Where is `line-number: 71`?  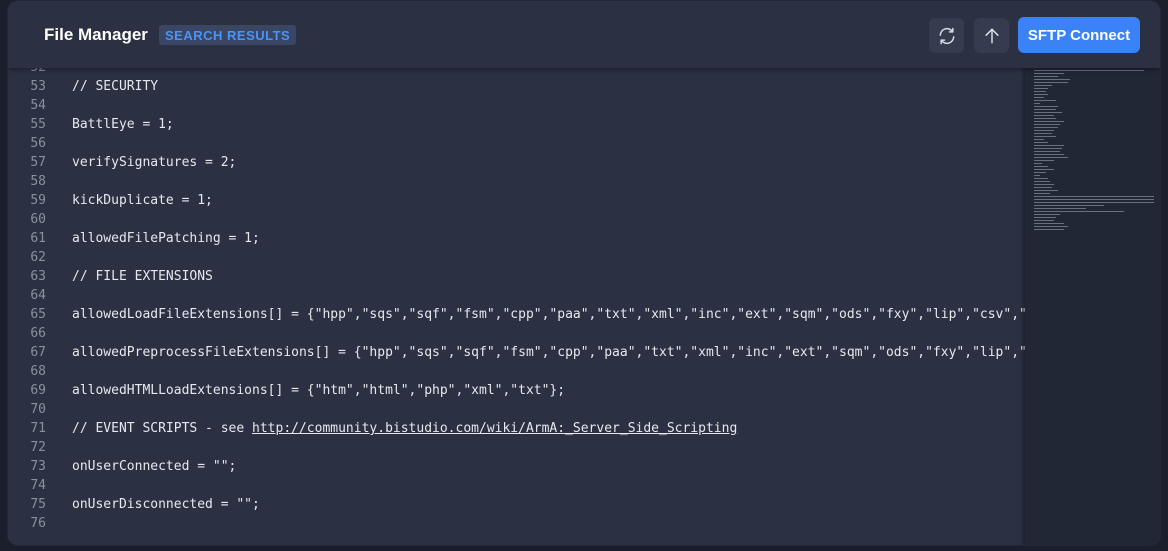 line-number: 71 is located at coordinates (38, 428).